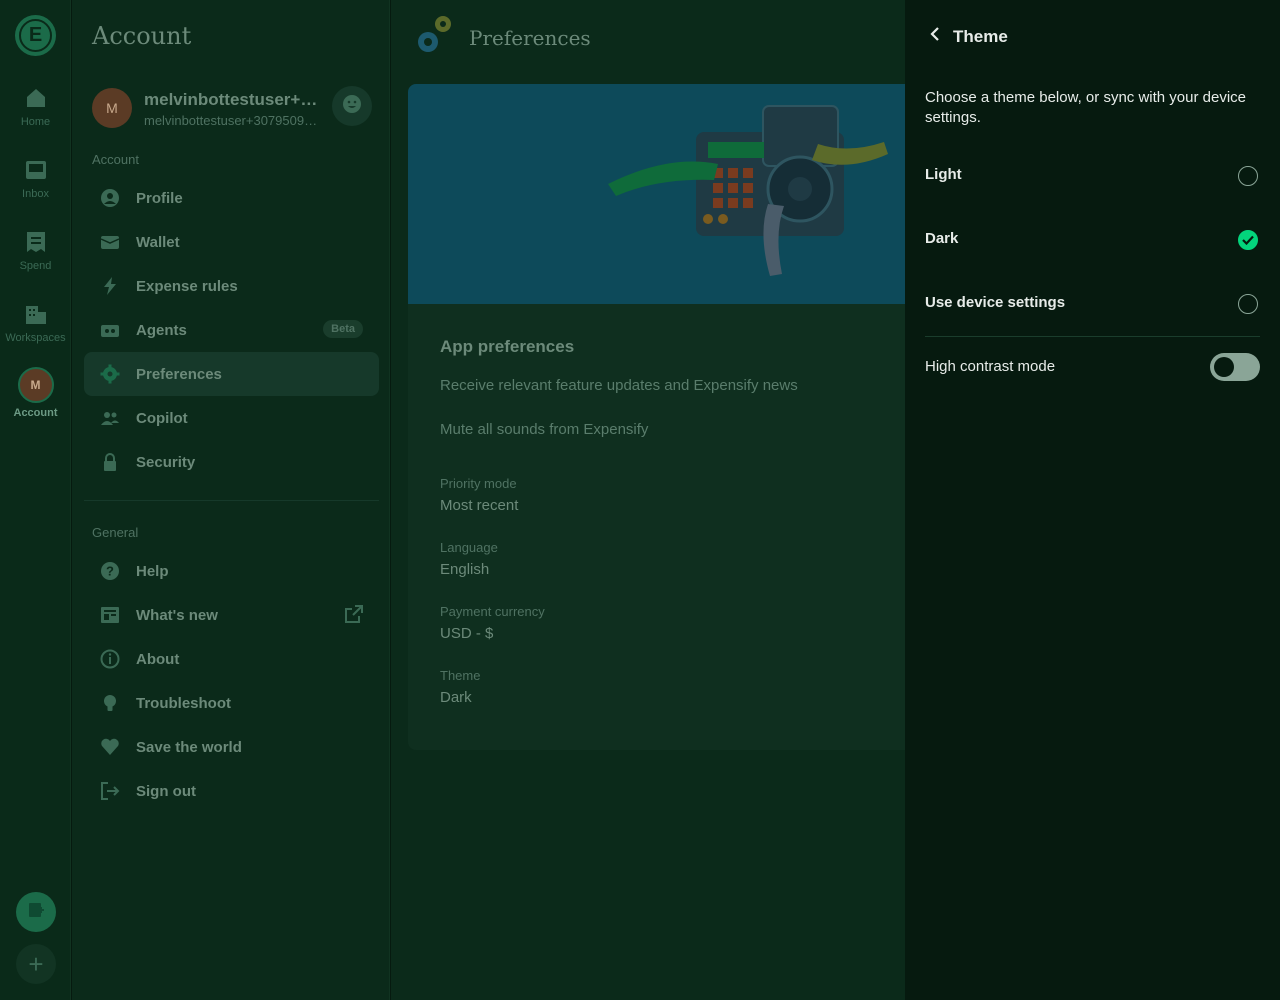 This screenshot has height=1000, width=1280. I want to click on sidebar-item-save-the-world: Save the world, so click(231, 747).